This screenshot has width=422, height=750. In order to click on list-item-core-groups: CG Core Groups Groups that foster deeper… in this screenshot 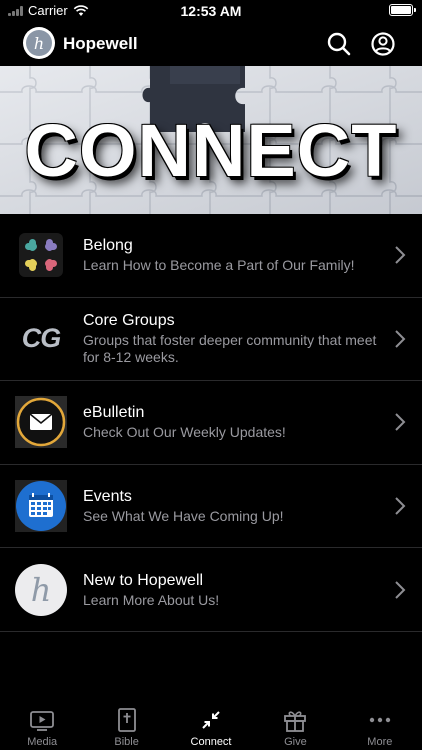, I will do `click(211, 340)`.